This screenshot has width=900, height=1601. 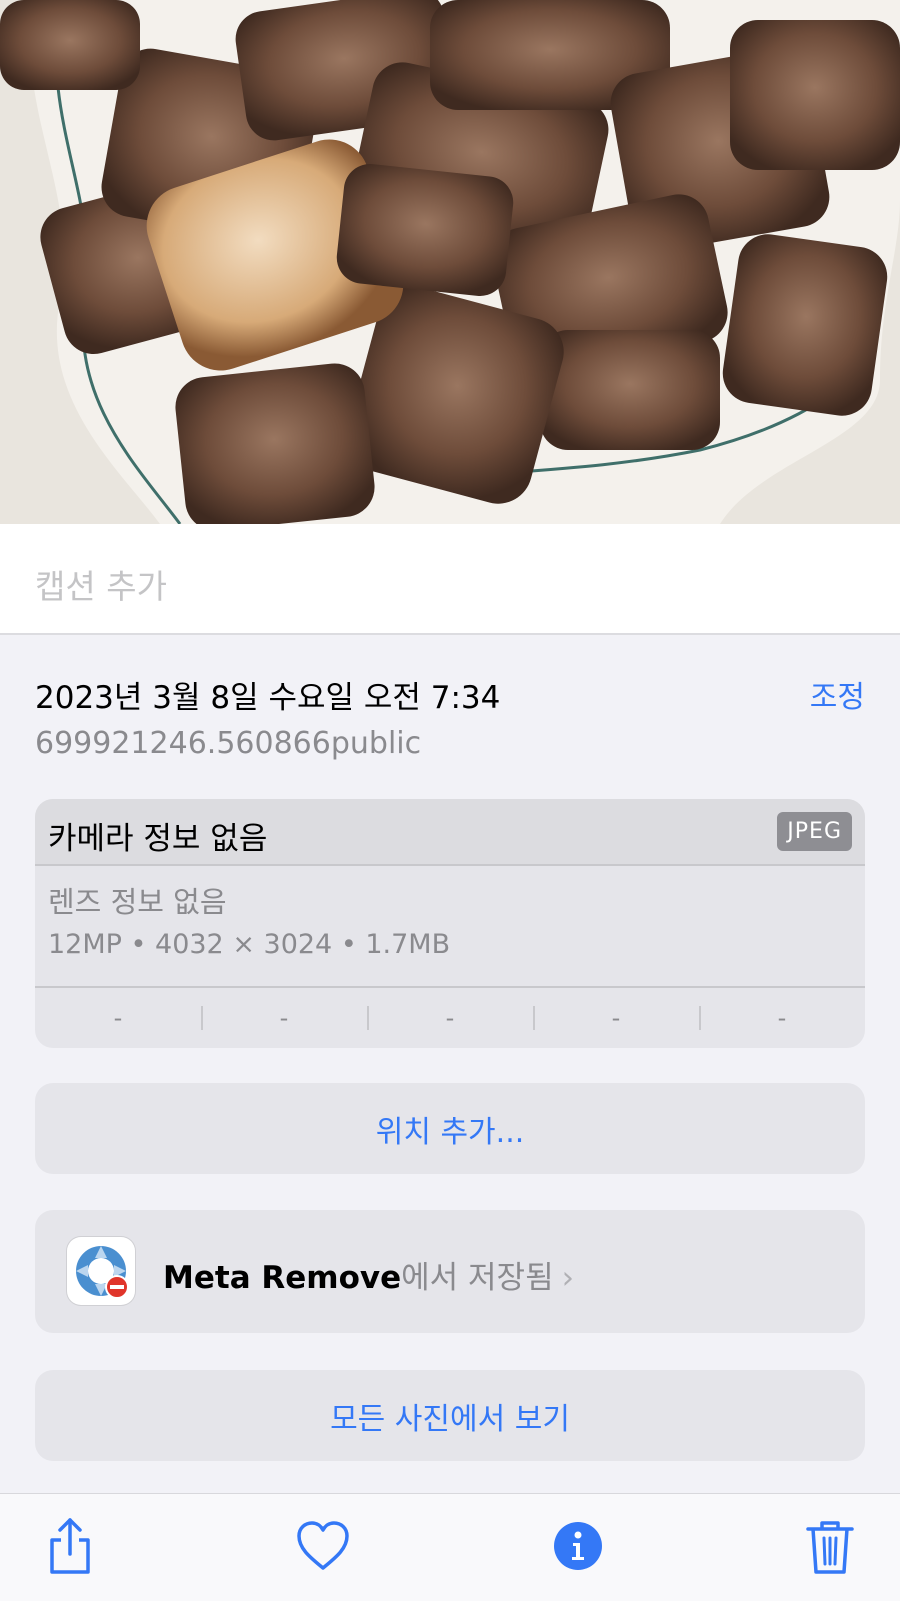 What do you see at coordinates (268, 698) in the screenshot?
I see `photo-datetime: 2023년 3월 8일 수요일 오전 7:34` at bounding box center [268, 698].